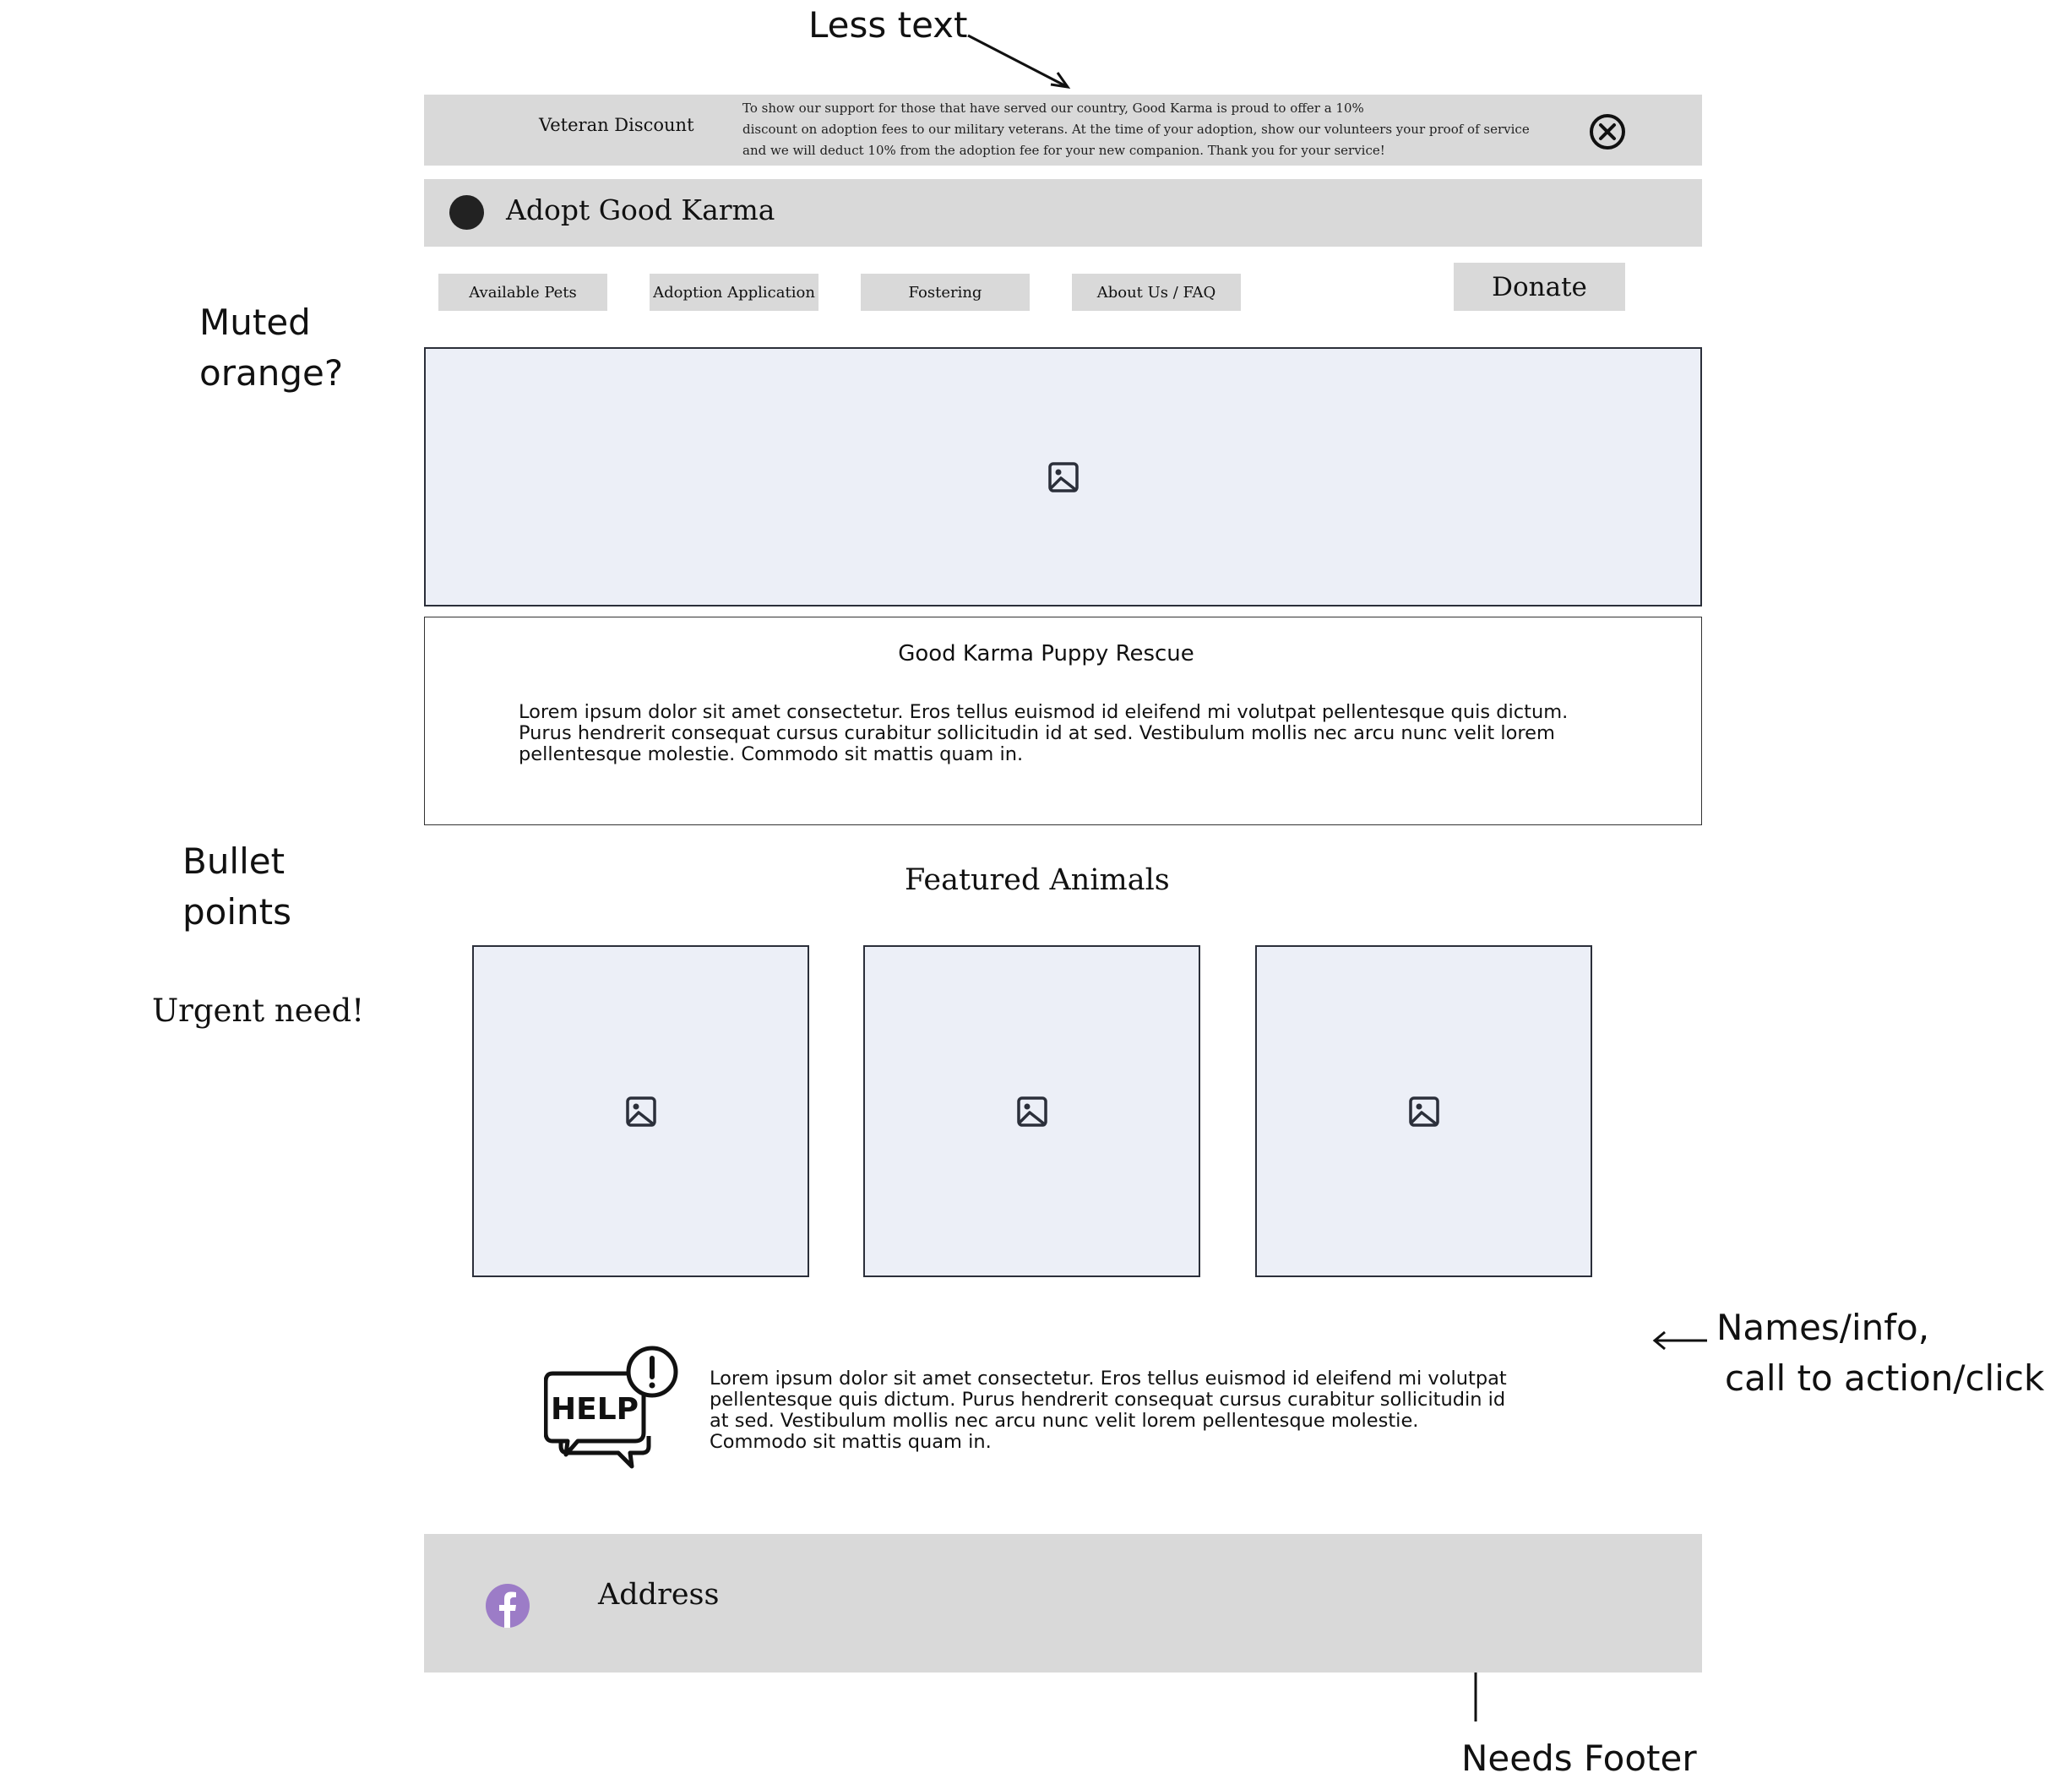 This screenshot has width=2072, height=1784. Describe the element at coordinates (258, 1011) in the screenshot. I see `annotation-urgent-need: Urgent need!` at that location.